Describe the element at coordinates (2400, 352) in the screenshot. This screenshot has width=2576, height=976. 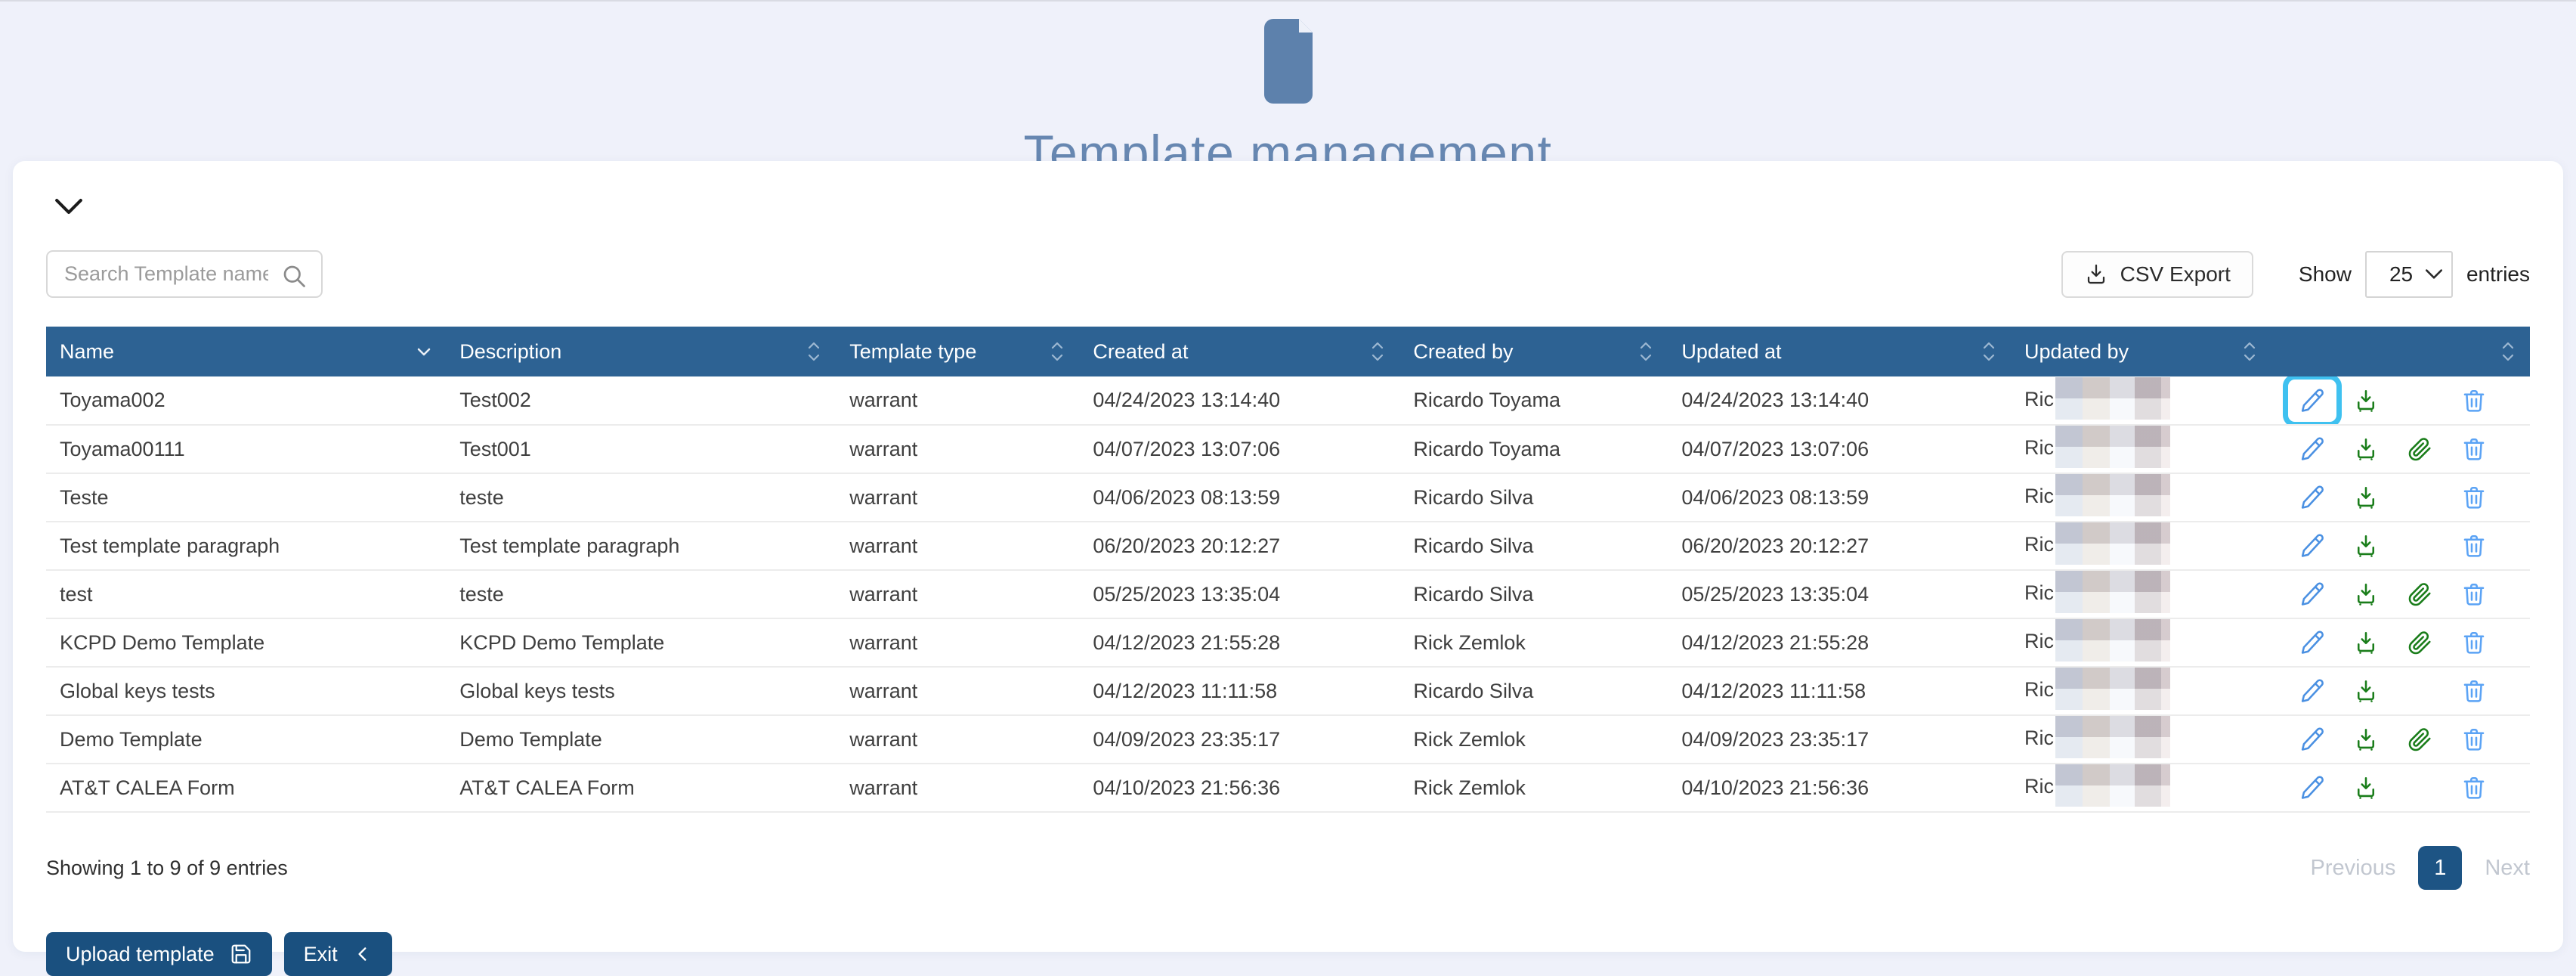
I see `column-header-actions` at that location.